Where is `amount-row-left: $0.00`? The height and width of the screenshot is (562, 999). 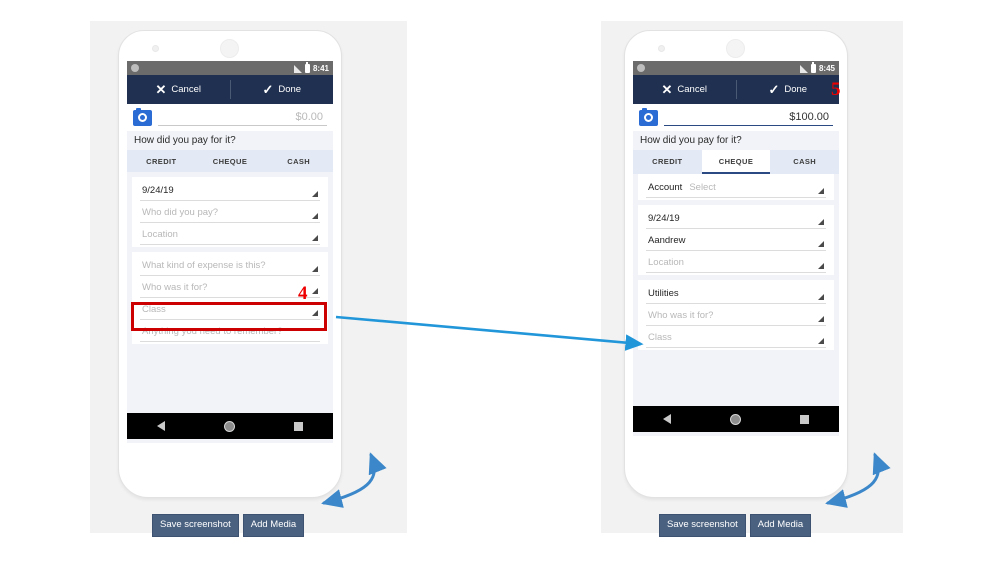 amount-row-left: $0.00 is located at coordinates (230, 117).